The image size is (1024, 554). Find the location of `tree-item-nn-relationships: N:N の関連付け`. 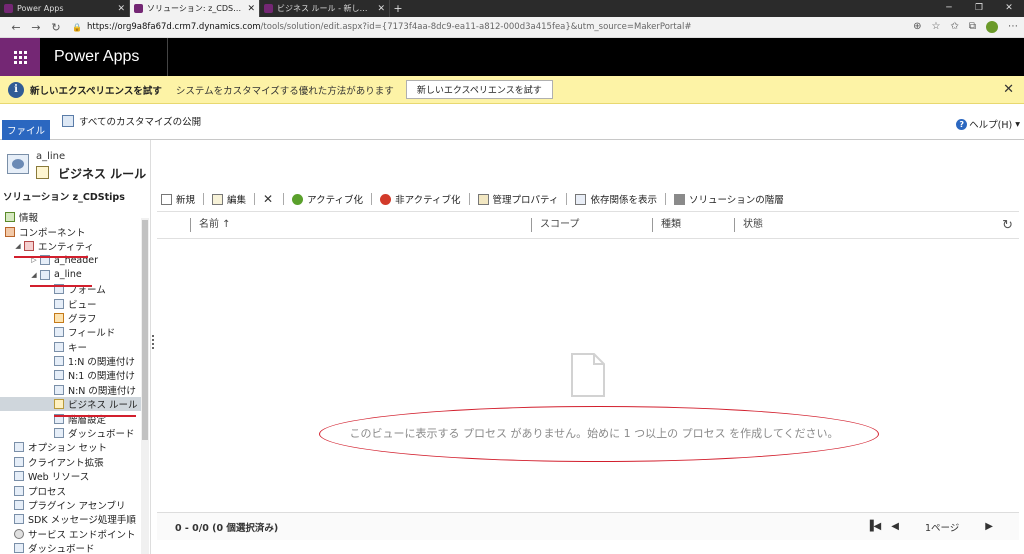

tree-item-nn-relationships: N:N の関連付け is located at coordinates (70, 390).